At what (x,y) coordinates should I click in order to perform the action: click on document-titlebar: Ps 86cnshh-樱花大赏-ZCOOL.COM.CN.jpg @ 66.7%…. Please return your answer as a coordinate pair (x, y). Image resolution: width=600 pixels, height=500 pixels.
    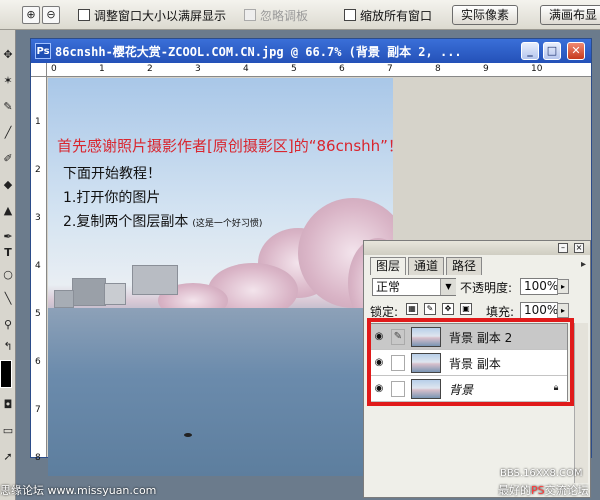
    Looking at the image, I should click on (311, 51).